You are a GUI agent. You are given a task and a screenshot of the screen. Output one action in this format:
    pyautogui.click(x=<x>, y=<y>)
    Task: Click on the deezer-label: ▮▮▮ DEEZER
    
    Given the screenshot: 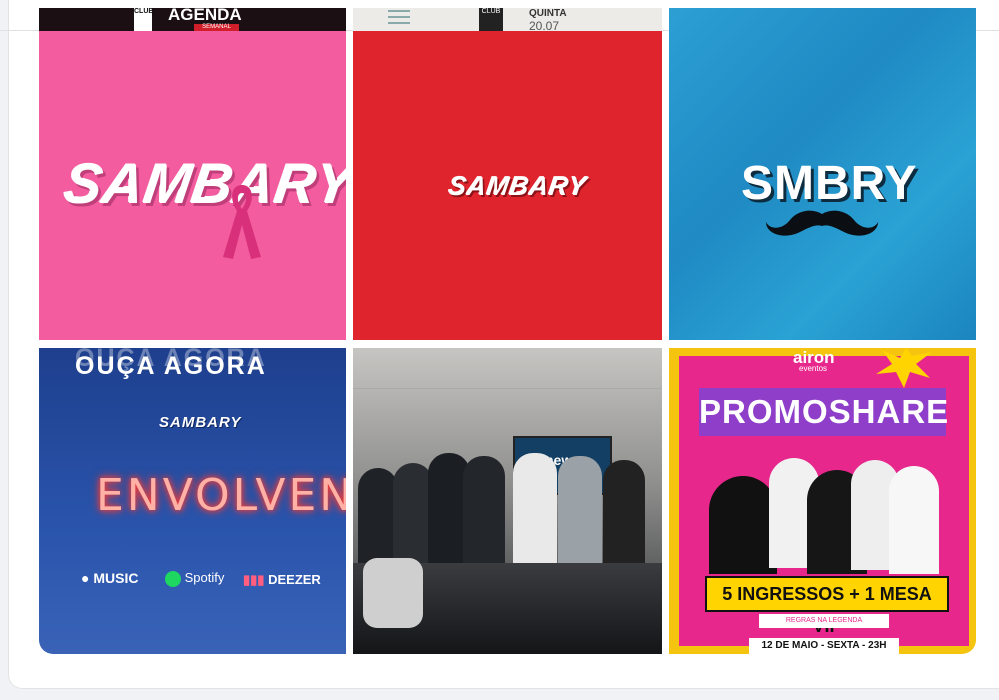 What is the action you would take?
    pyautogui.click(x=282, y=580)
    